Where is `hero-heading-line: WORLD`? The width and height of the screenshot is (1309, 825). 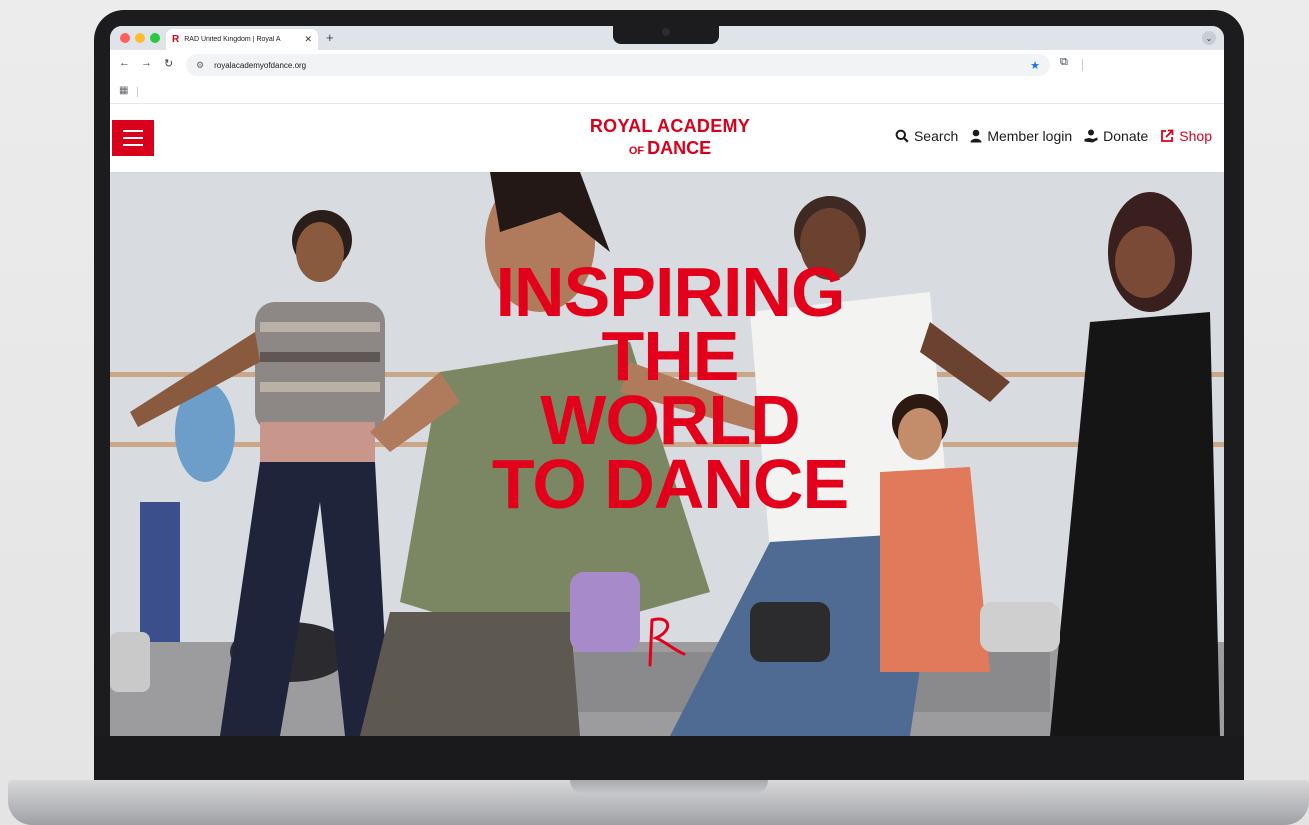
hero-heading-line: WORLD is located at coordinates (670, 420).